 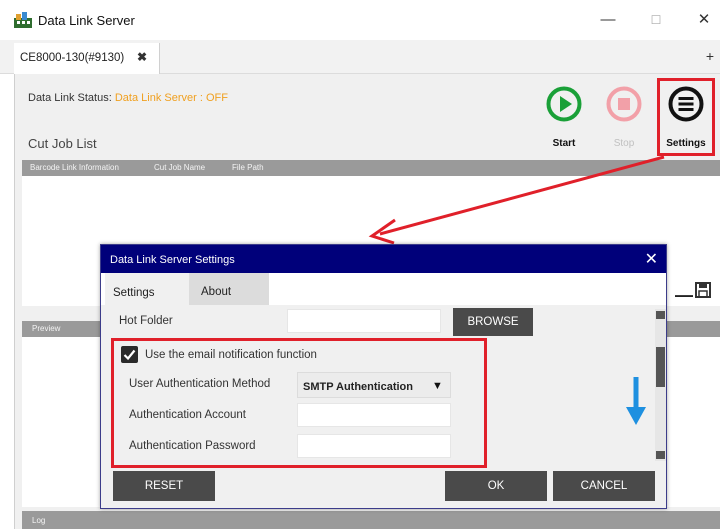 I want to click on column-file-path: File Path, so click(x=248, y=167).